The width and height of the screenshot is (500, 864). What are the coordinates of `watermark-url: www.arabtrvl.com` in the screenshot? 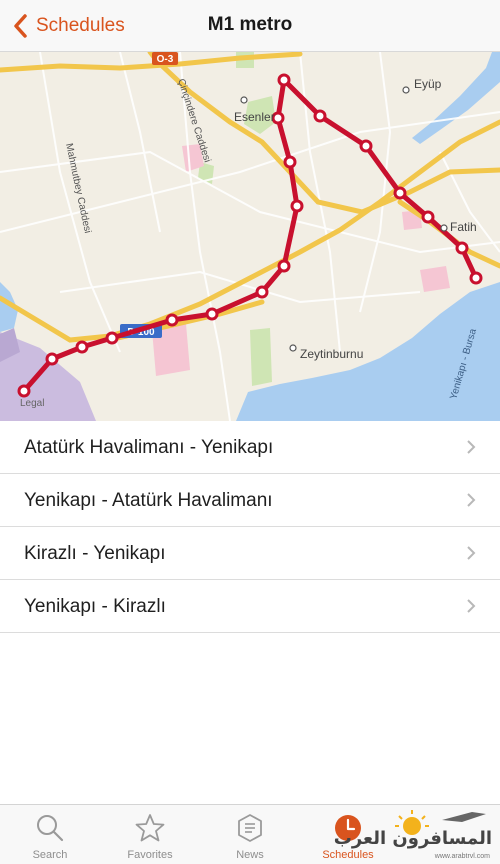 It's located at (462, 856).